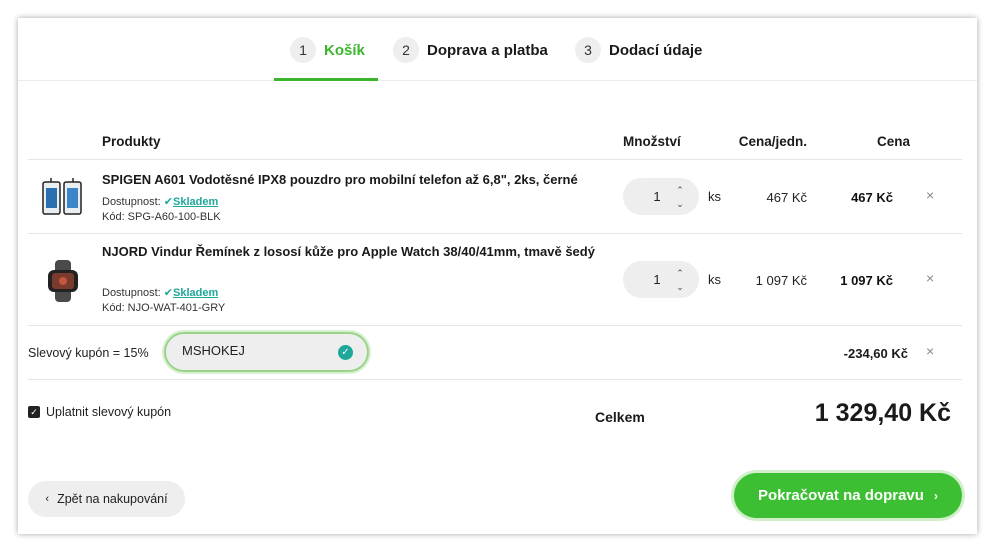  What do you see at coordinates (257, 350) in the screenshot?
I see `coupon-input` at bounding box center [257, 350].